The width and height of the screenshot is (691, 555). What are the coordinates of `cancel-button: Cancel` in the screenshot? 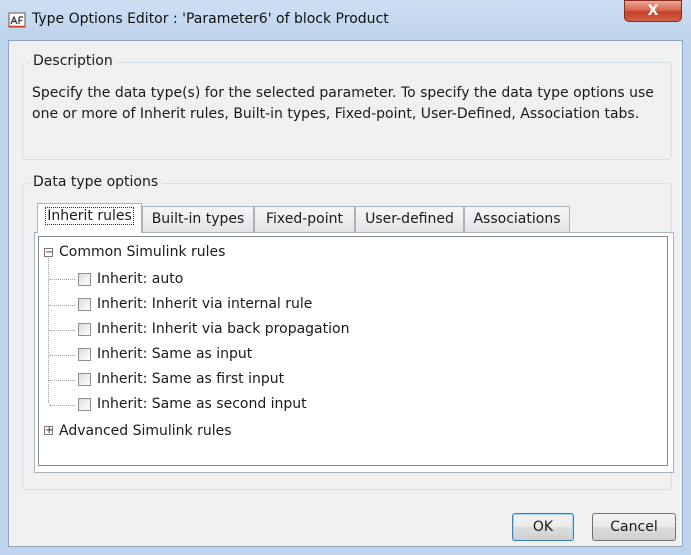 It's located at (634, 527).